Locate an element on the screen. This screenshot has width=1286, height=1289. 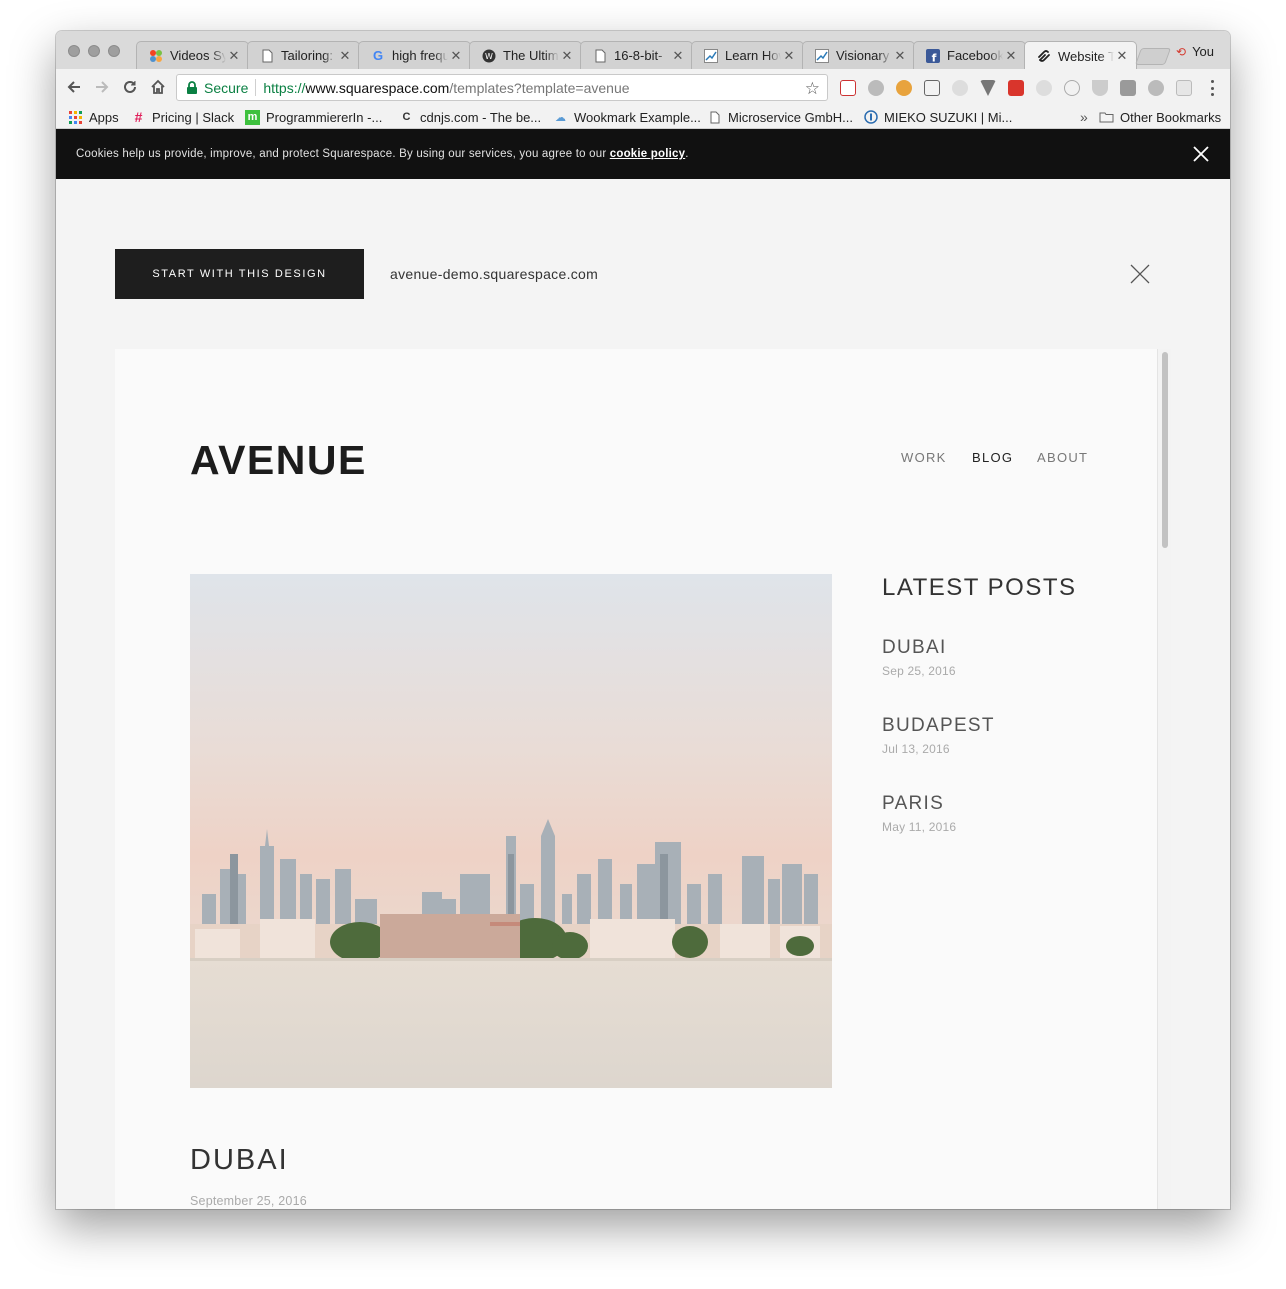
wordpress-icon: W is located at coordinates (489, 56).